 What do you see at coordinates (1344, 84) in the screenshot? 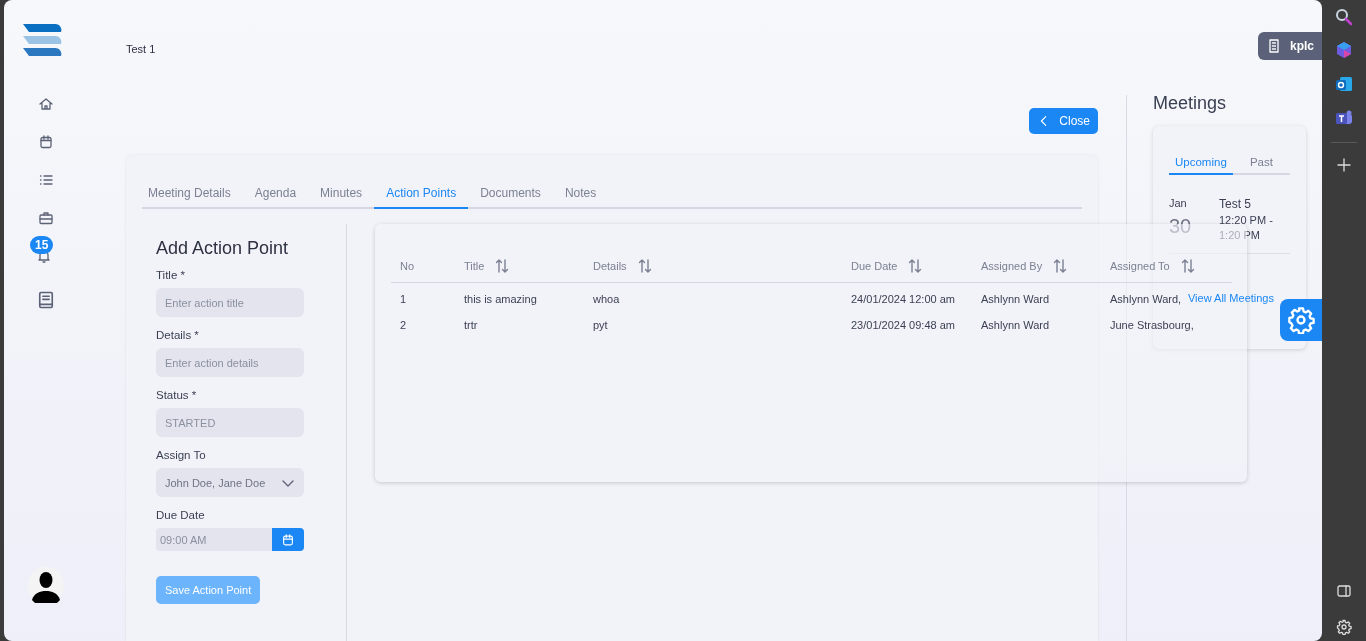
I see `mail-app-icon` at bounding box center [1344, 84].